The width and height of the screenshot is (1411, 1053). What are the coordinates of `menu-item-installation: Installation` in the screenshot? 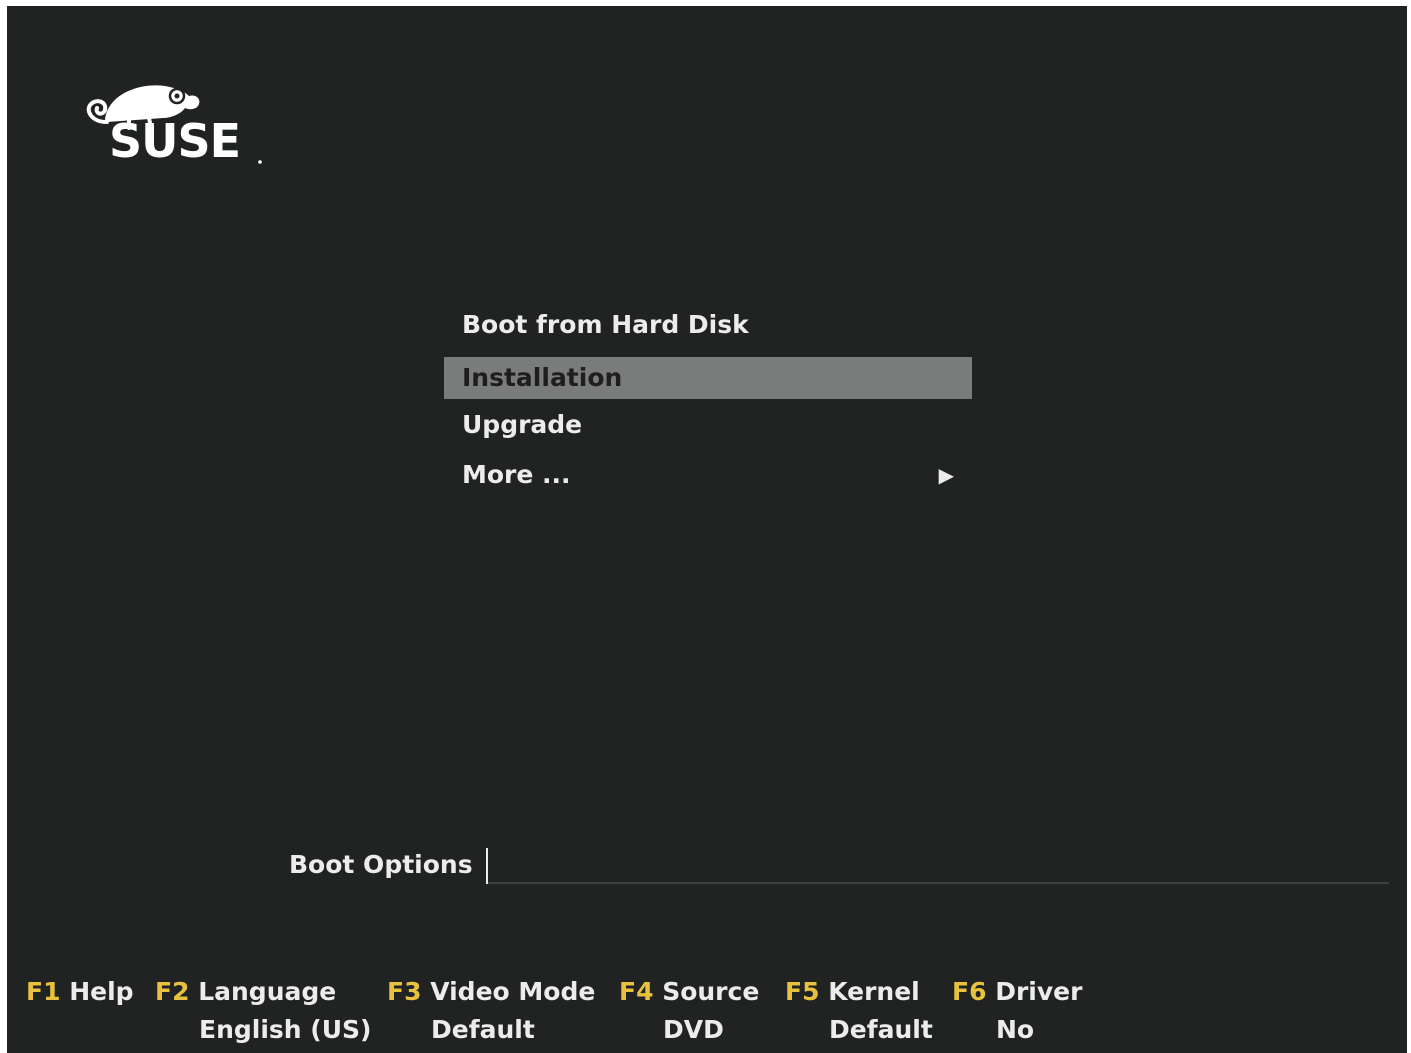 It's located at (708, 378).